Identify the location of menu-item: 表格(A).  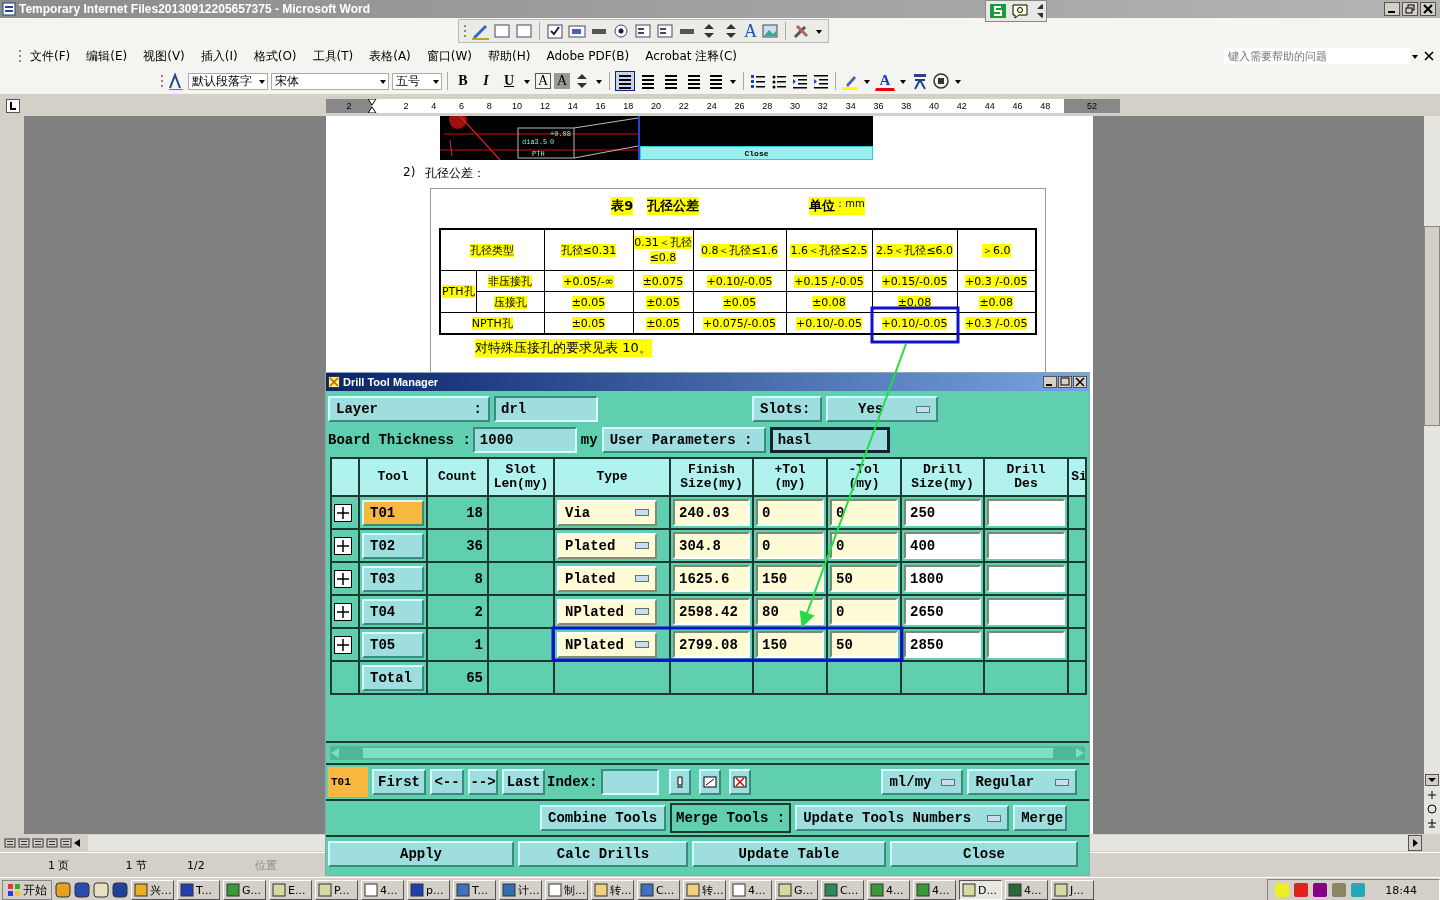
(390, 56).